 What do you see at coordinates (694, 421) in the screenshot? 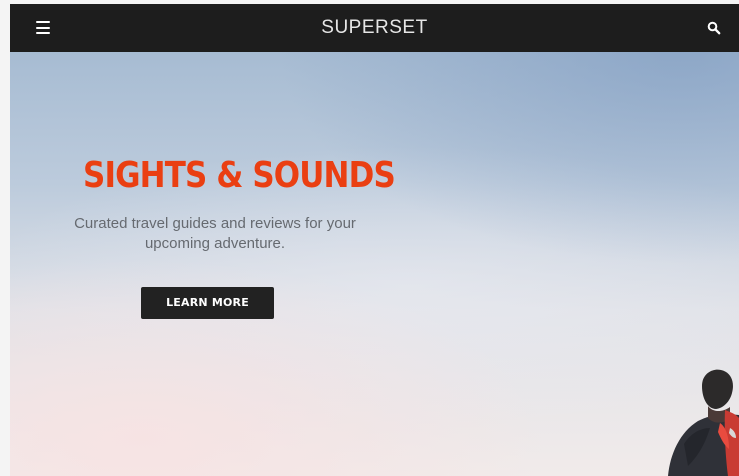
I see `hiker-silhouette-image` at bounding box center [694, 421].